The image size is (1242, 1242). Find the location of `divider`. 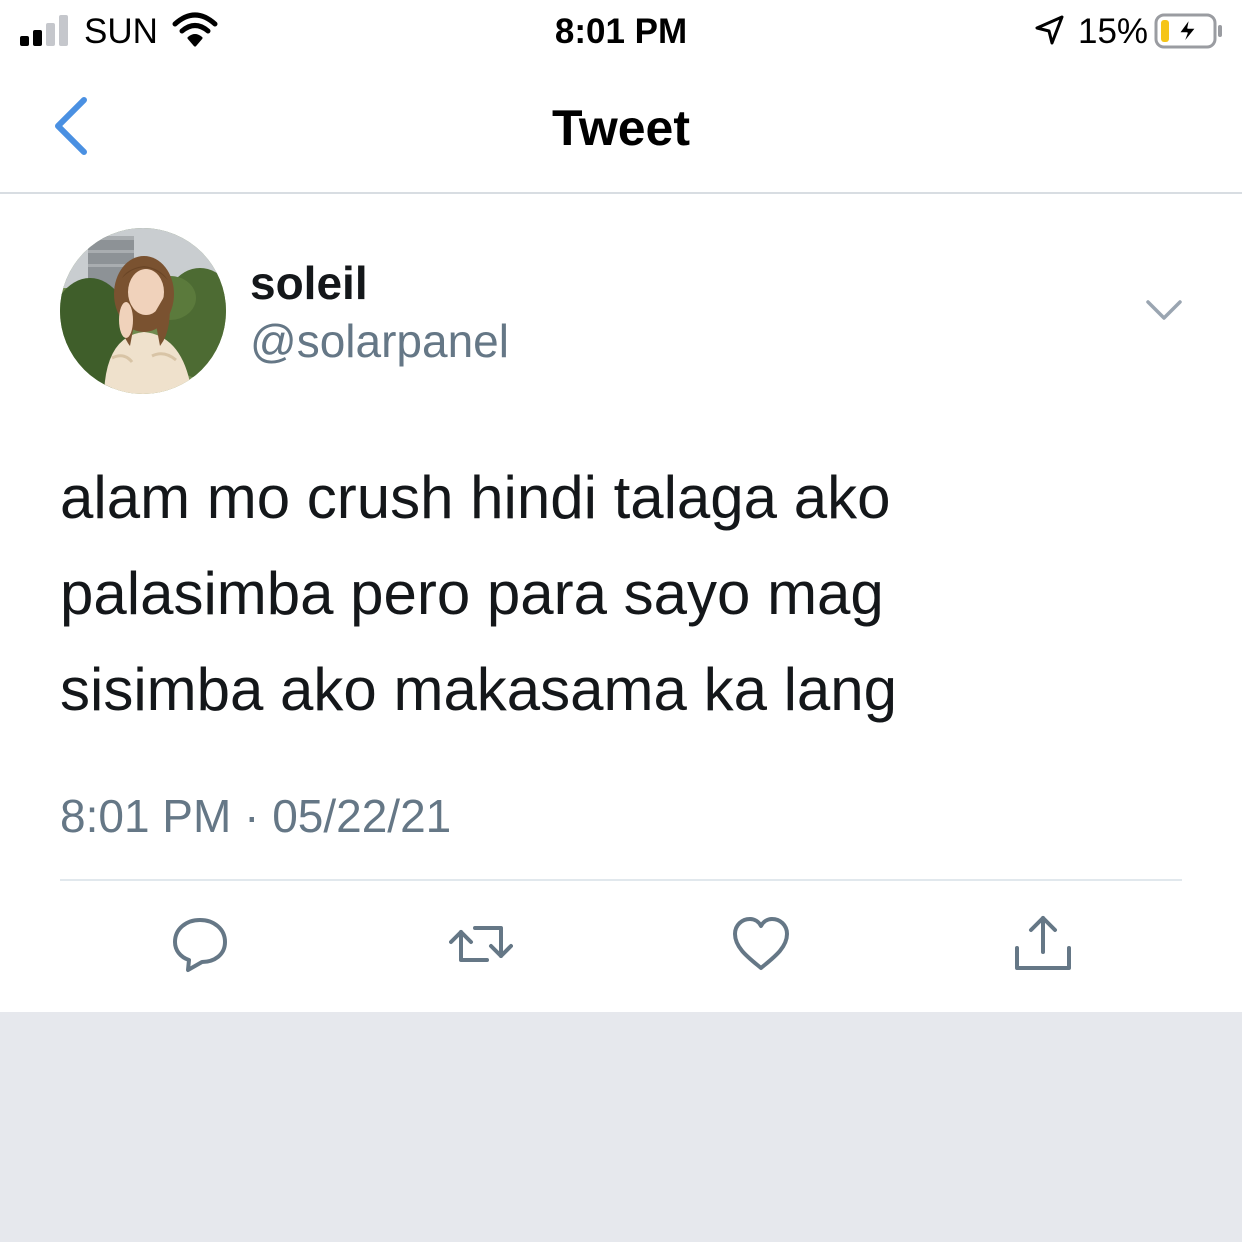

divider is located at coordinates (621, 880).